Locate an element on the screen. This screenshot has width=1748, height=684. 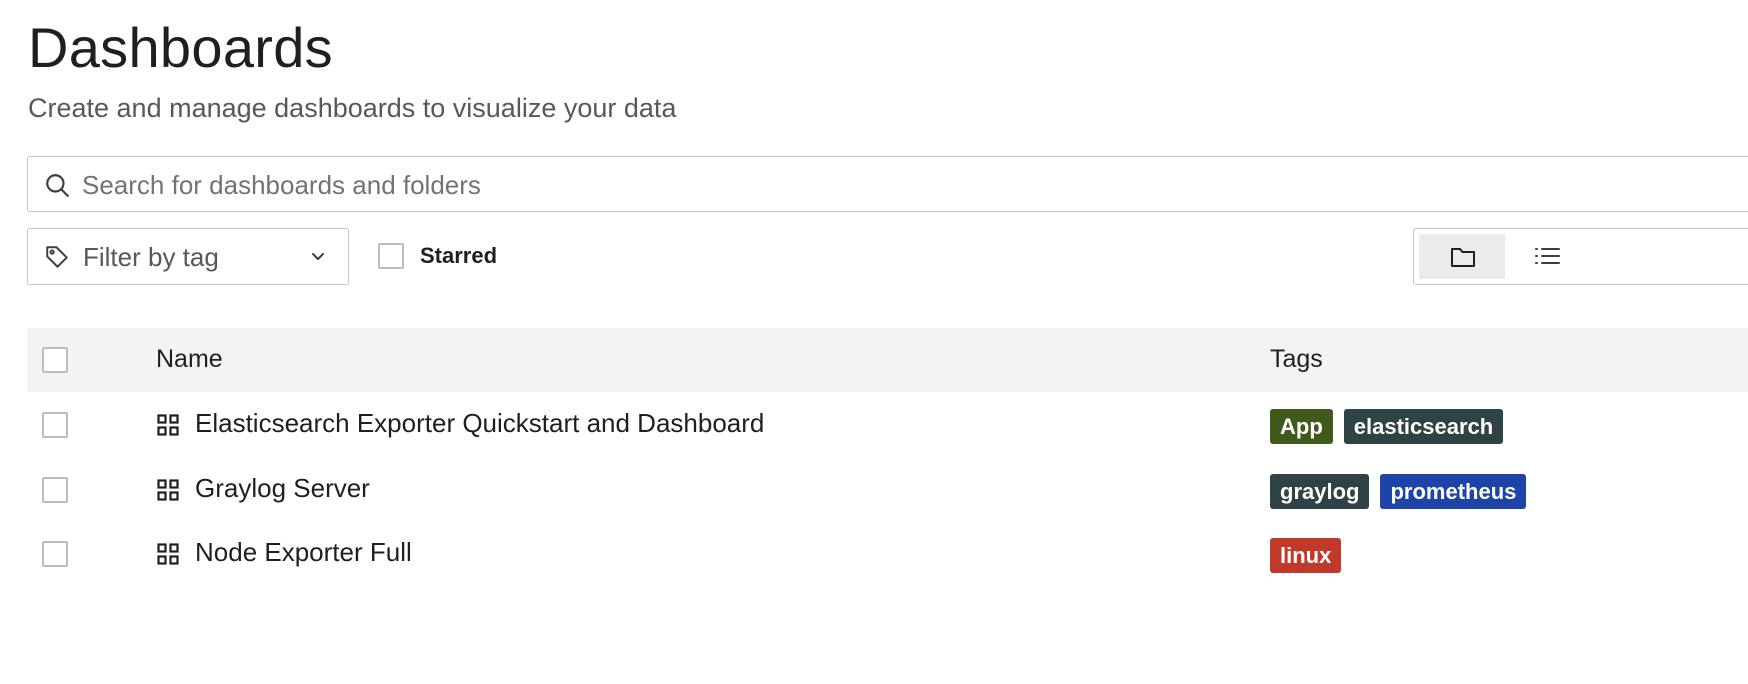
tag-filter-label: Filter by tag is located at coordinates (151, 257).